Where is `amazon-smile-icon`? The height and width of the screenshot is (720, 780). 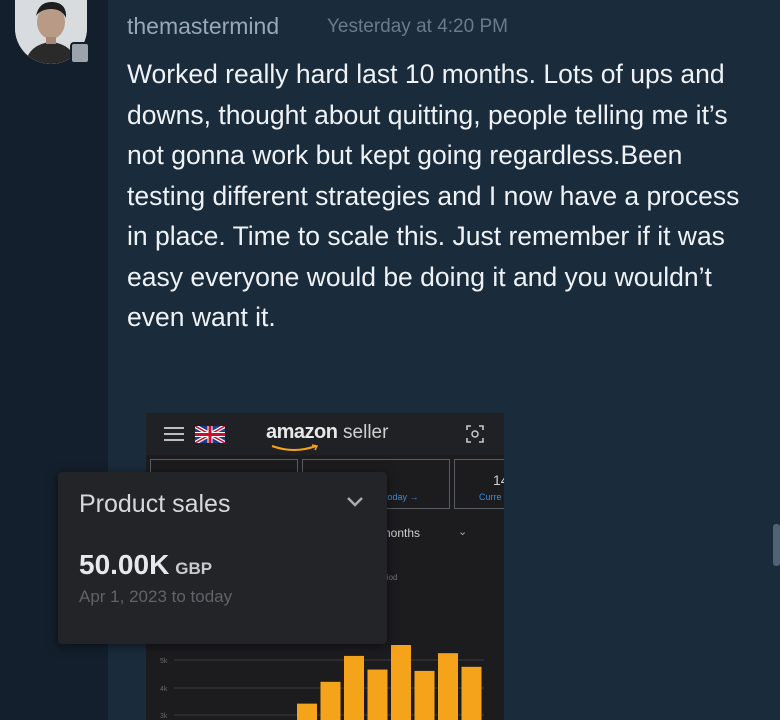
amazon-smile-icon is located at coordinates (295, 447).